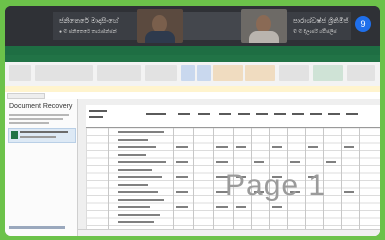 This screenshot has width=385, height=240. What do you see at coordinates (161, 73) in the screenshot?
I see `number-group` at bounding box center [161, 73].